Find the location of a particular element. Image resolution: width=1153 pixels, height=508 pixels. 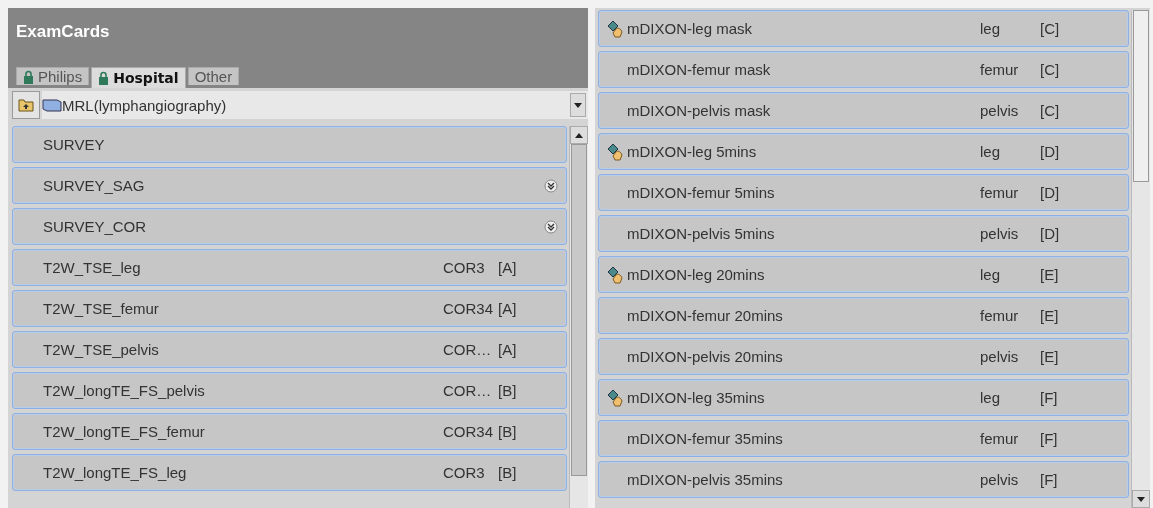

step-name: mDIXON-leg mask is located at coordinates (690, 28).